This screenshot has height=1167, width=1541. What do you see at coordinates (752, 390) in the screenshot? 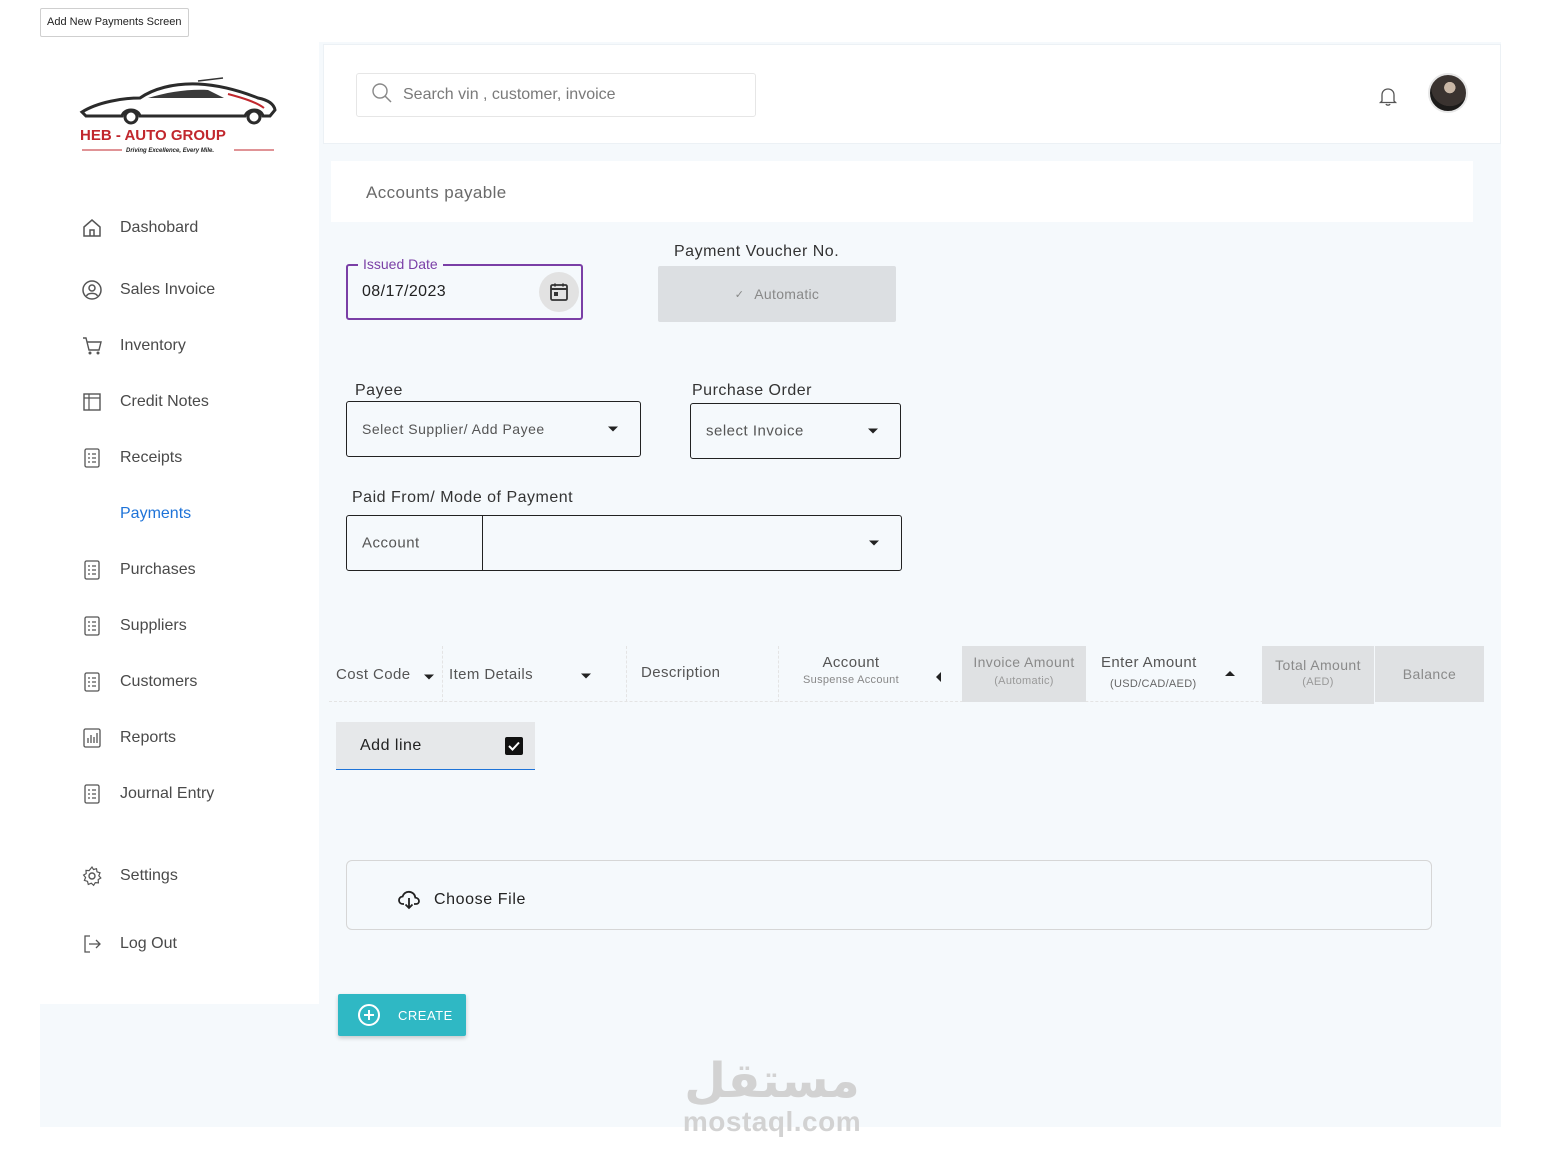
I see `purchase-order-label: Purchase Order` at bounding box center [752, 390].